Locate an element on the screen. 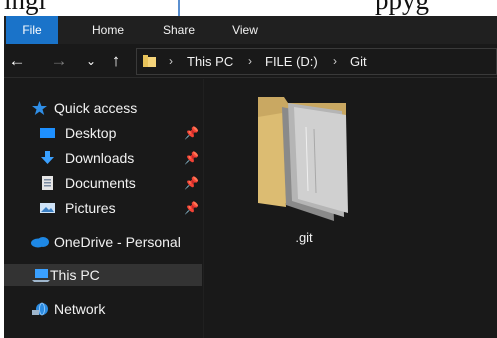 The width and height of the screenshot is (497, 338). sidebar-item-label: Network is located at coordinates (80, 309).